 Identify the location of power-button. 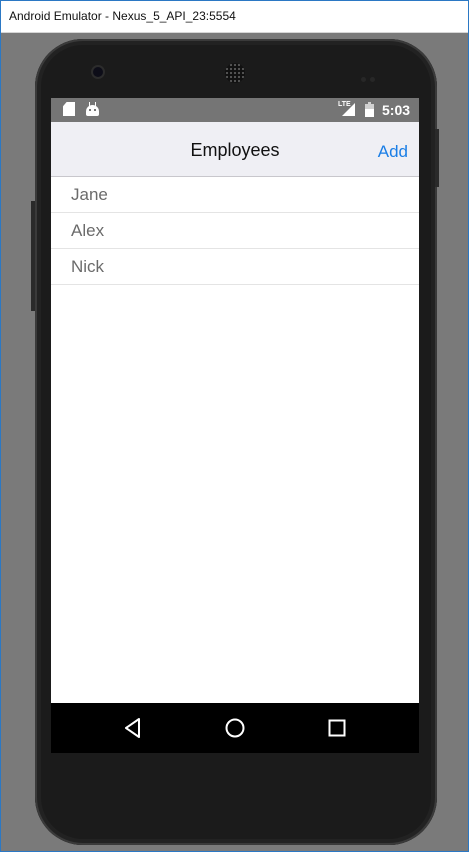
(437, 158).